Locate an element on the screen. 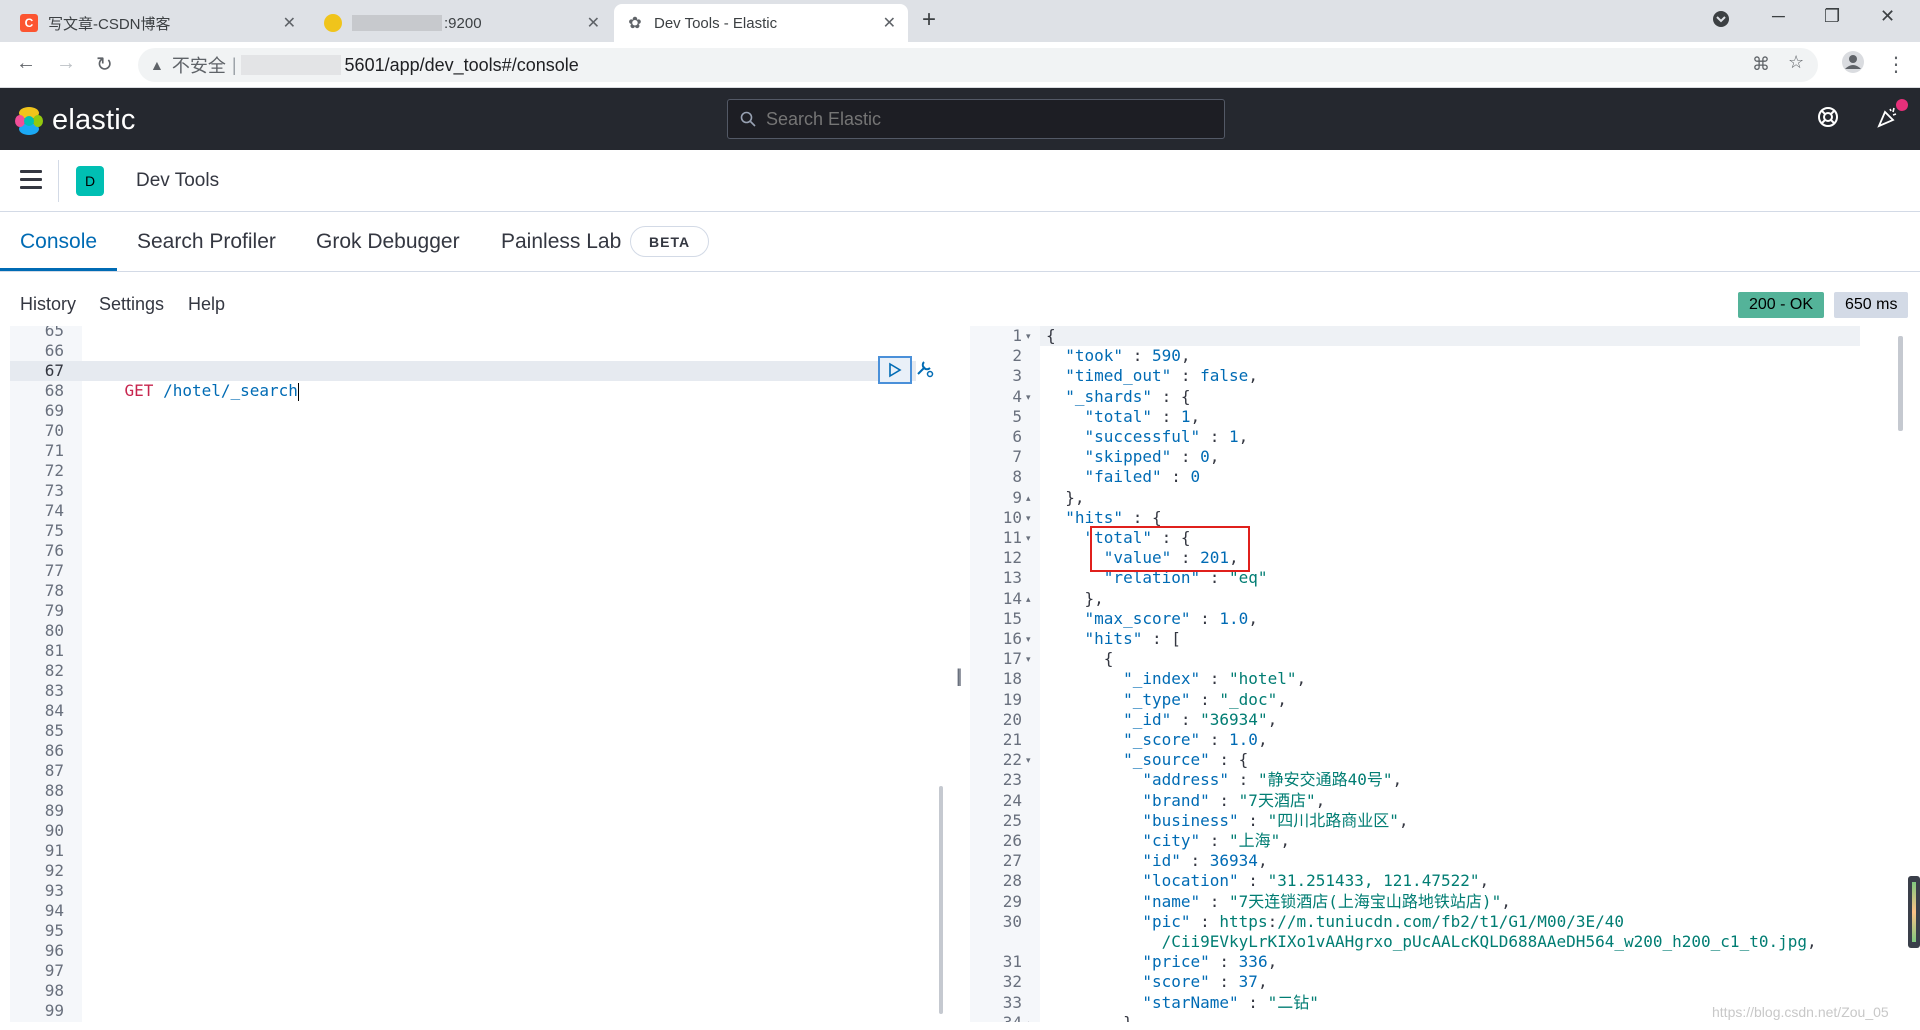  back-icon: ← is located at coordinates (26, 63).